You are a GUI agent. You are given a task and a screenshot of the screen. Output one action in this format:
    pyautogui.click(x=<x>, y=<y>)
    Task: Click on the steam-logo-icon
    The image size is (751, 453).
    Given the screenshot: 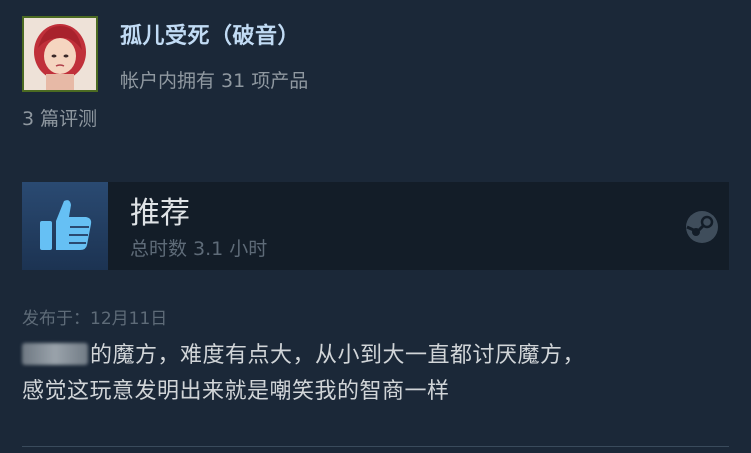 What is the action you would take?
    pyautogui.click(x=702, y=227)
    